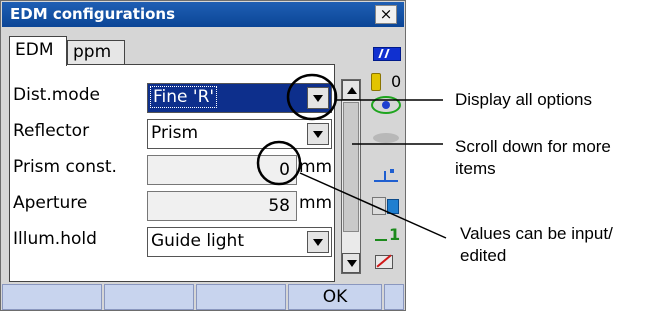  Describe the element at coordinates (533, 146) in the screenshot. I see `callout-scroll-line1: Scroll down for more` at that location.